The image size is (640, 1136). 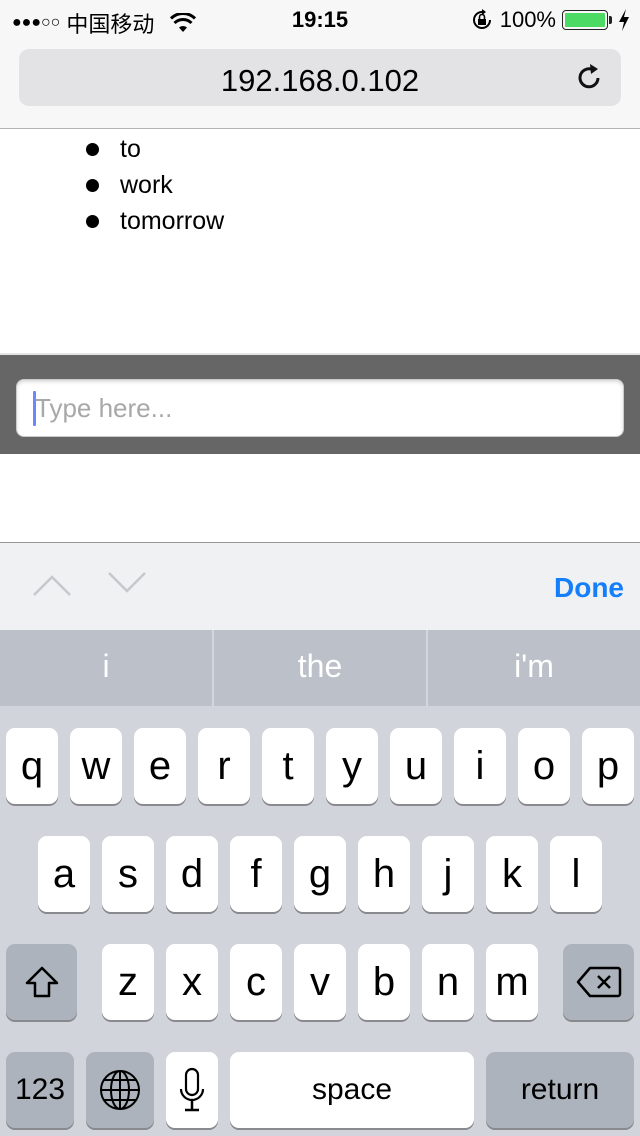 I want to click on key-f: f, so click(x=256, y=874).